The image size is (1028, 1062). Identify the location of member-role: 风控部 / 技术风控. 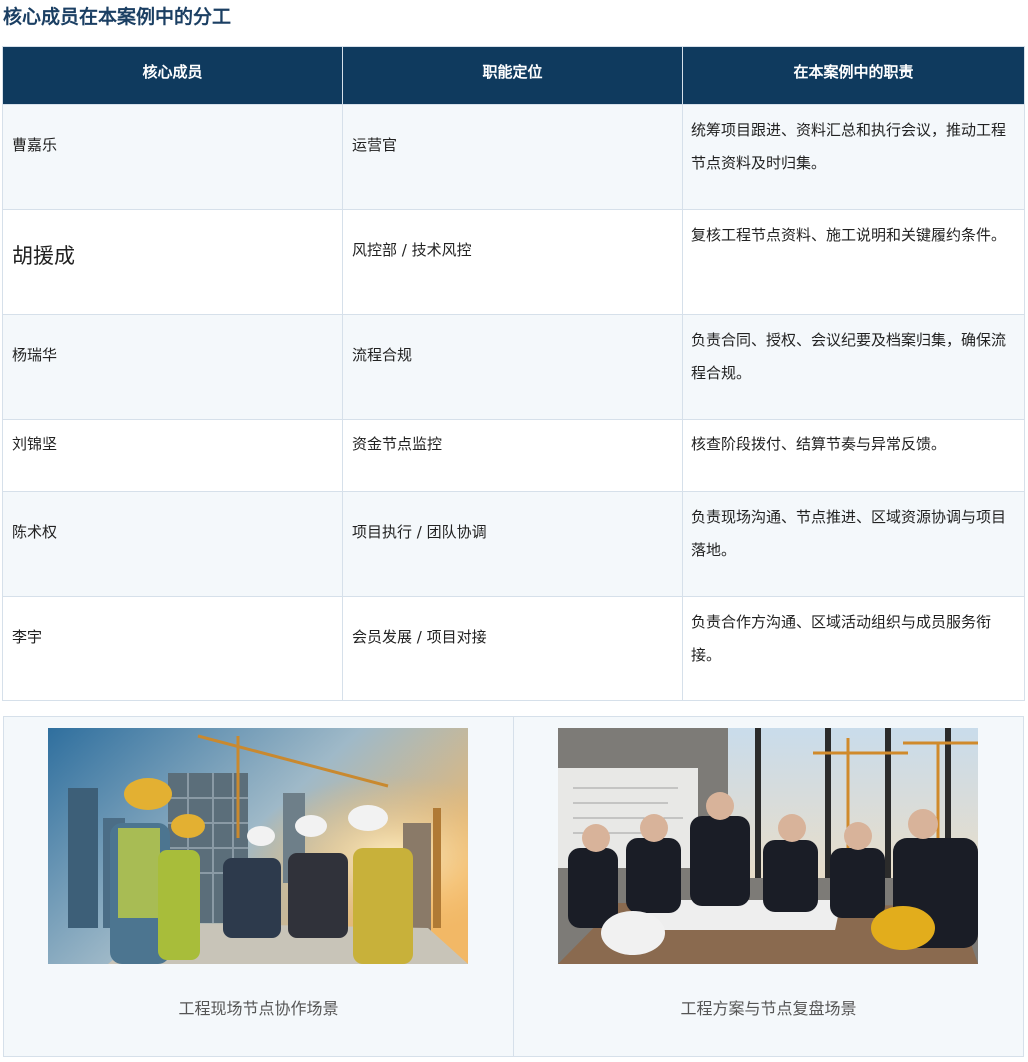
(512, 262).